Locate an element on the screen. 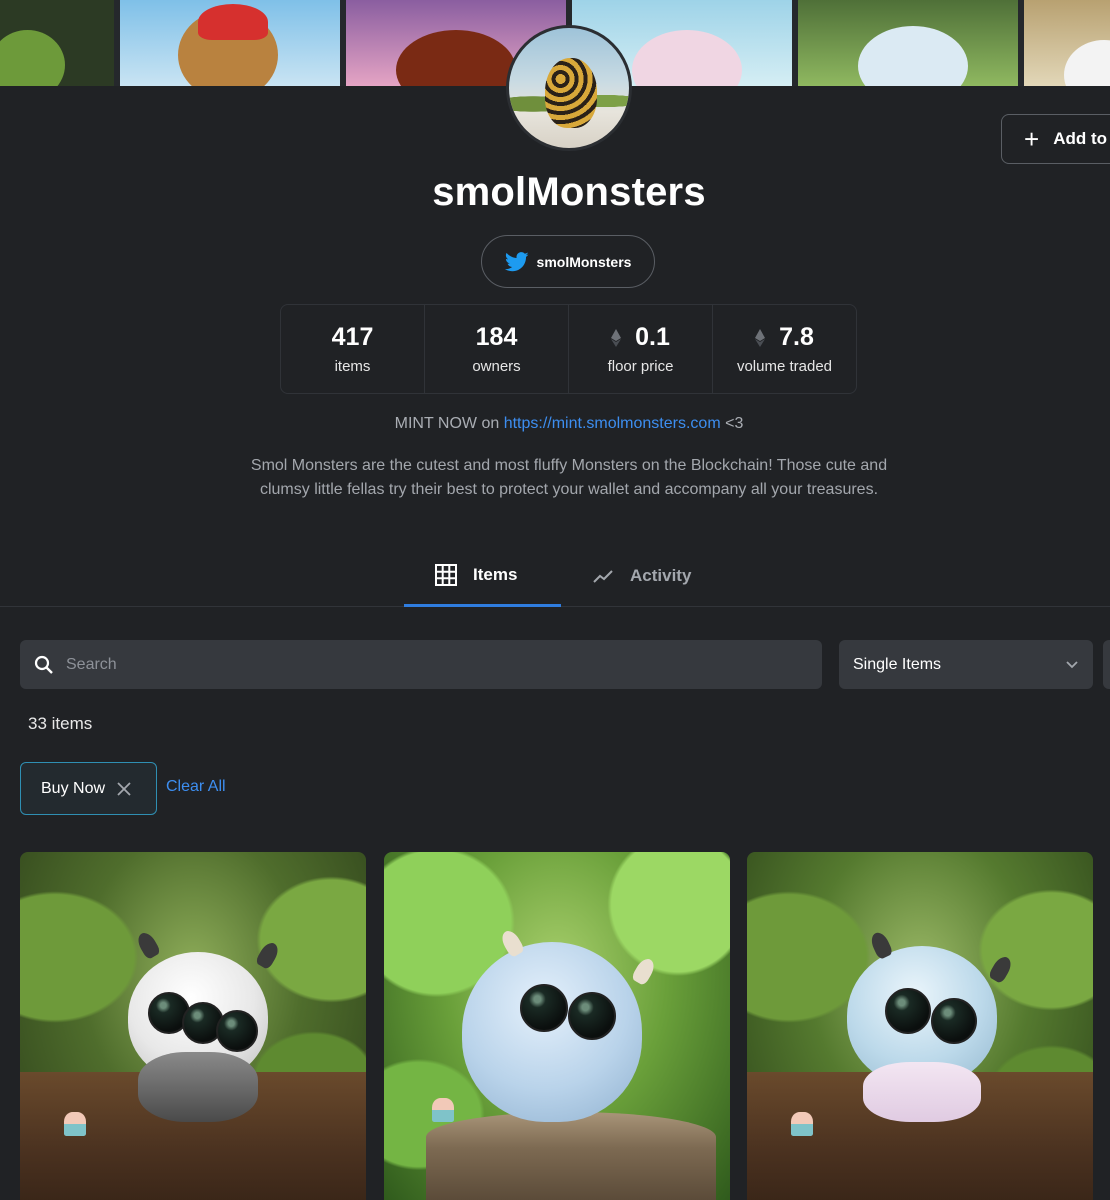  stat-value: 0.1 is located at coordinates (652, 337).